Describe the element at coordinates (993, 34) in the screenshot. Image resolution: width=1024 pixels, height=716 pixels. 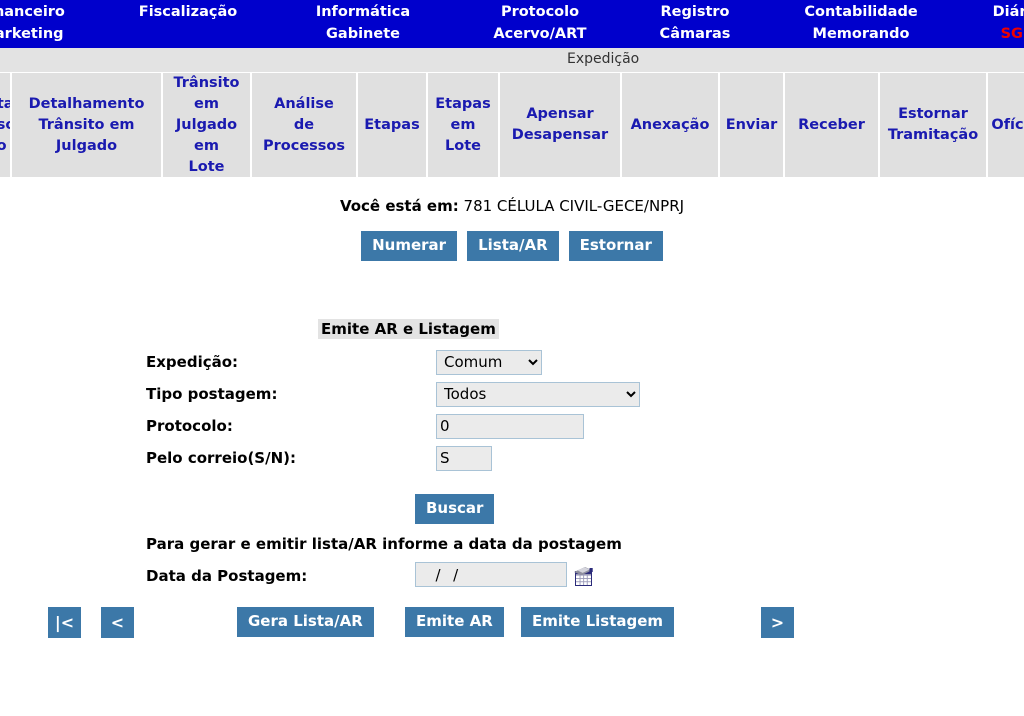
I see `topnav-link: SGS` at that location.